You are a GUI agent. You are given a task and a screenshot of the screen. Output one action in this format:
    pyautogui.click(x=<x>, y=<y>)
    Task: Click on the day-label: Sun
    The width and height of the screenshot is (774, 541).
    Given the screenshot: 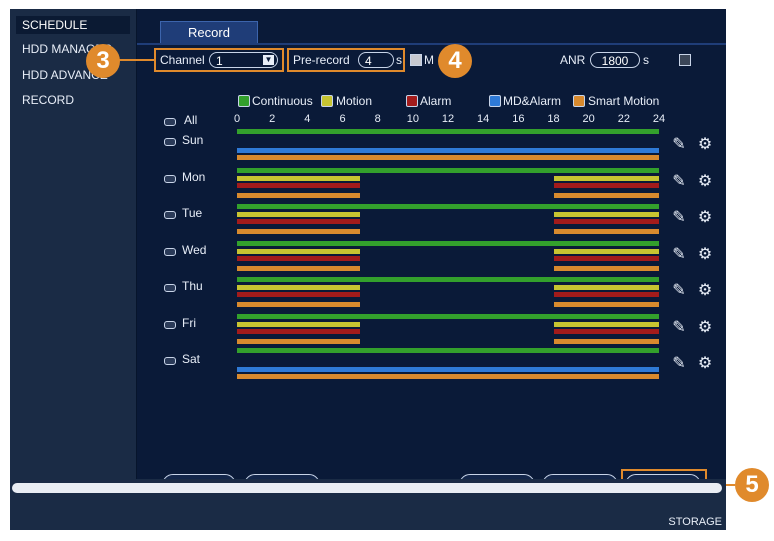 What is the action you would take?
    pyautogui.click(x=193, y=140)
    